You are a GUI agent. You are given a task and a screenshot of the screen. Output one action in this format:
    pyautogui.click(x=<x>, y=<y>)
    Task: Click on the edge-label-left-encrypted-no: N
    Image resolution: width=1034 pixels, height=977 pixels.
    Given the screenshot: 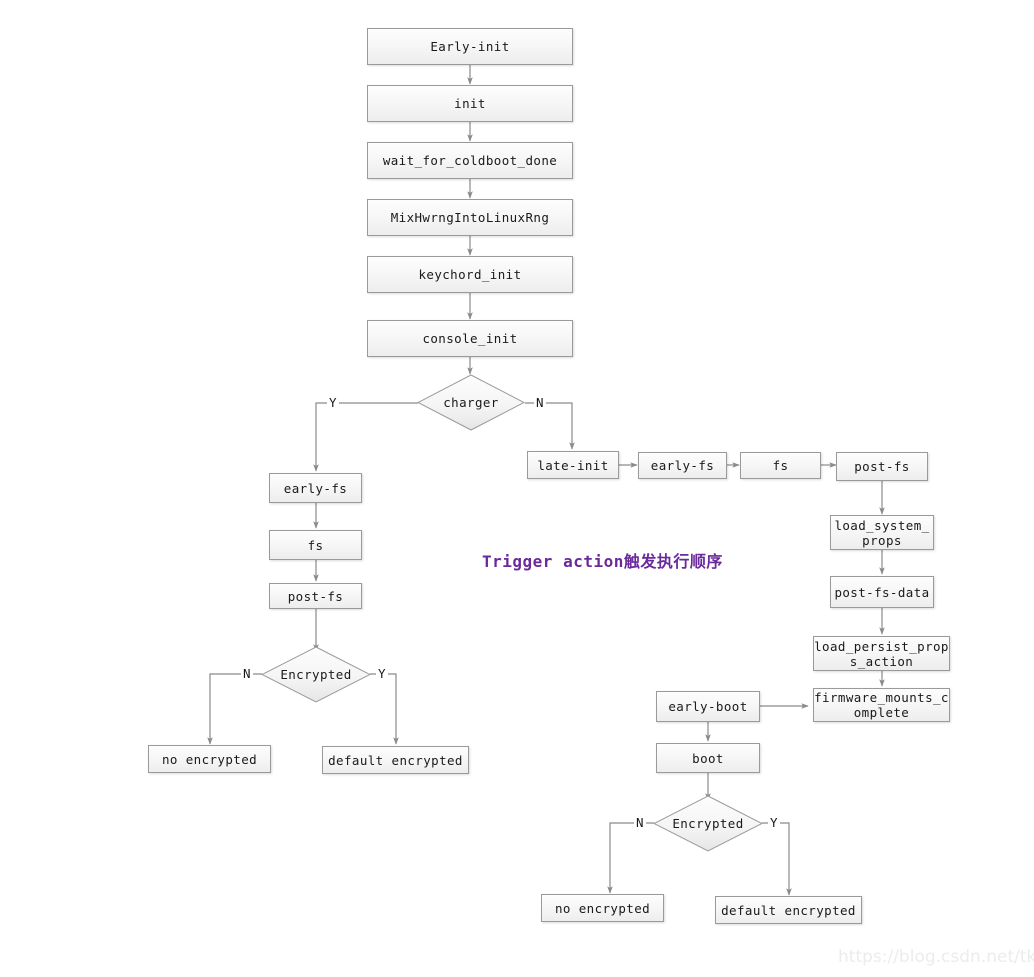 What is the action you would take?
    pyautogui.click(x=247, y=673)
    